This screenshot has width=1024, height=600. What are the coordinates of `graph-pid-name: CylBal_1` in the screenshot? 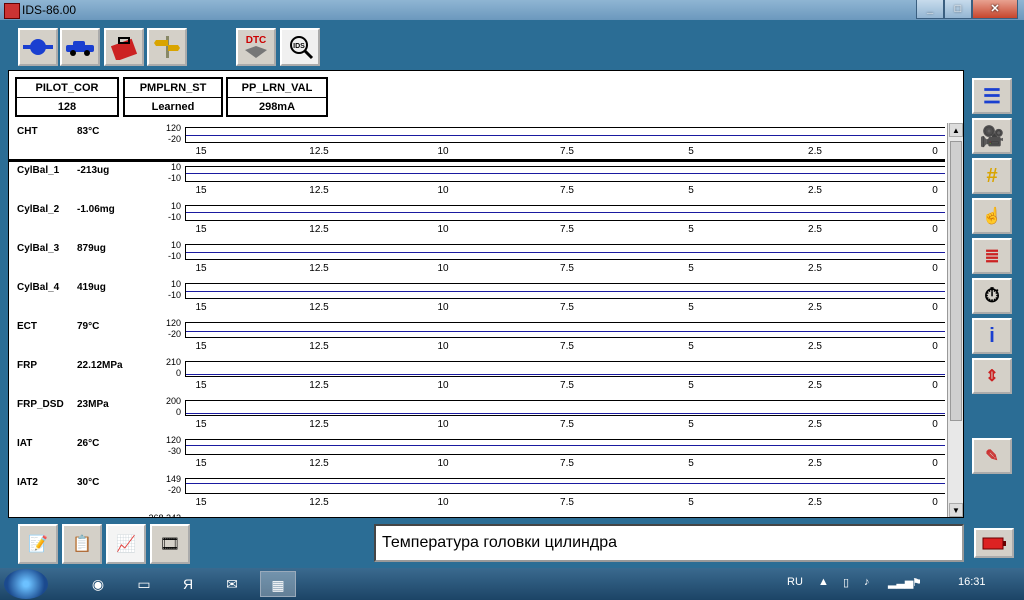 It's located at (38, 170).